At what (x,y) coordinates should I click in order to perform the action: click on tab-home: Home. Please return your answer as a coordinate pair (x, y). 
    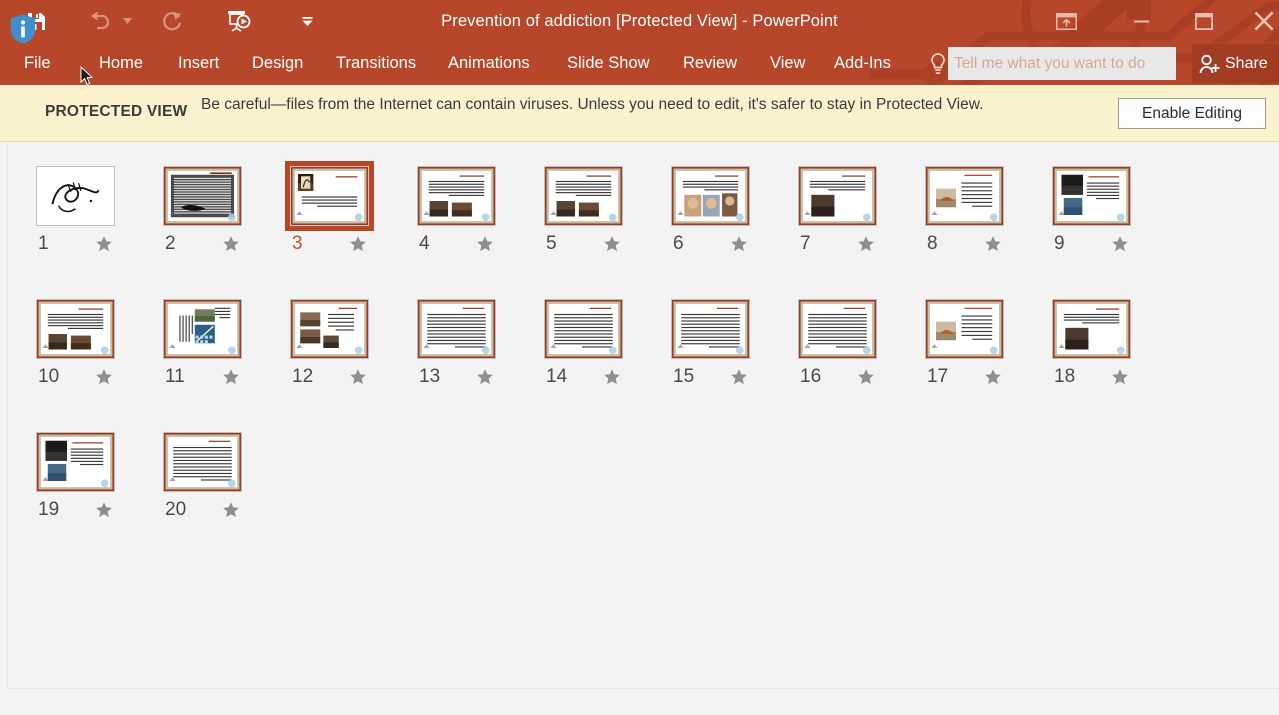
    Looking at the image, I should click on (121, 63).